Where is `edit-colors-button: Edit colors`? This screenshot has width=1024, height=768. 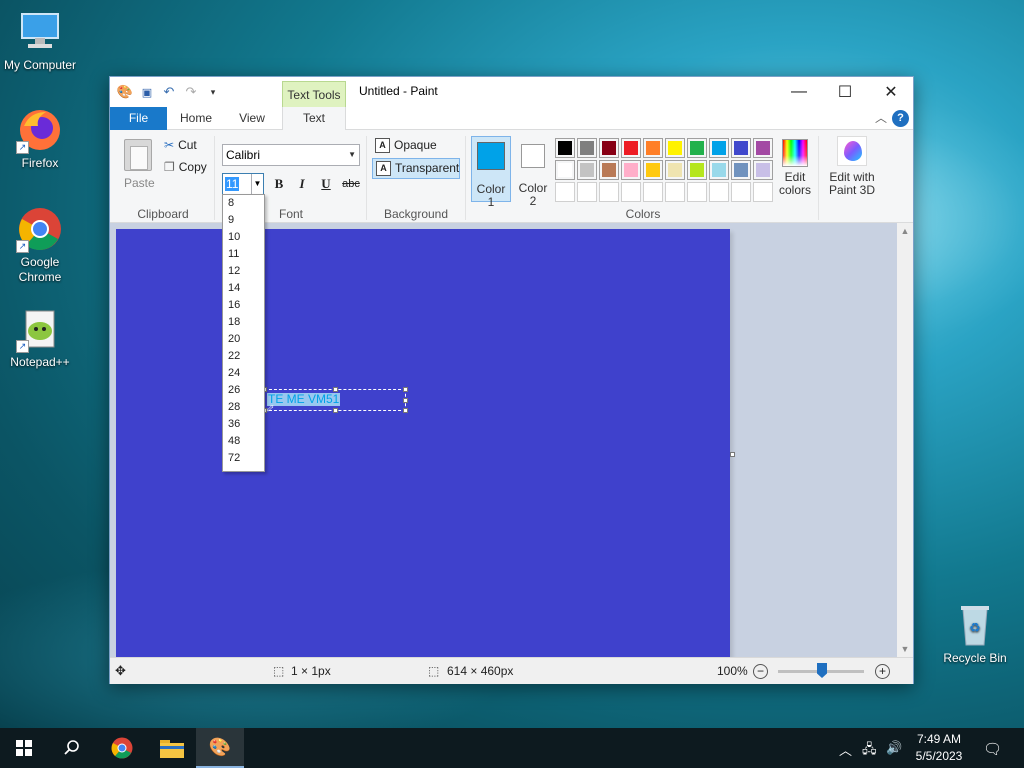 edit-colors-button: Edit colors is located at coordinates (795, 166).